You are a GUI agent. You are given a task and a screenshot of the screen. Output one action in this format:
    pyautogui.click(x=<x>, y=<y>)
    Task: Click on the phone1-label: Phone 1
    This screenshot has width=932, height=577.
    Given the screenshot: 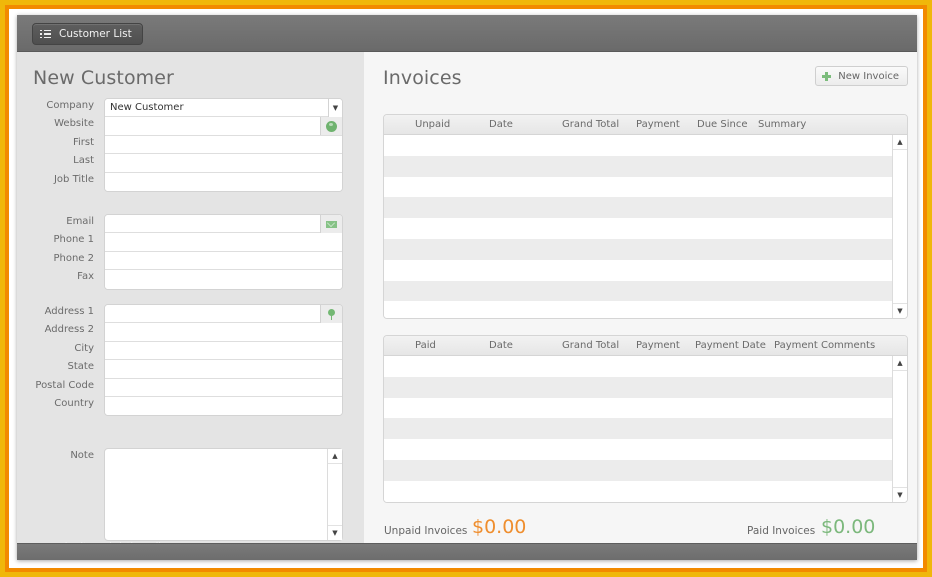 What is the action you would take?
    pyautogui.click(x=73, y=240)
    